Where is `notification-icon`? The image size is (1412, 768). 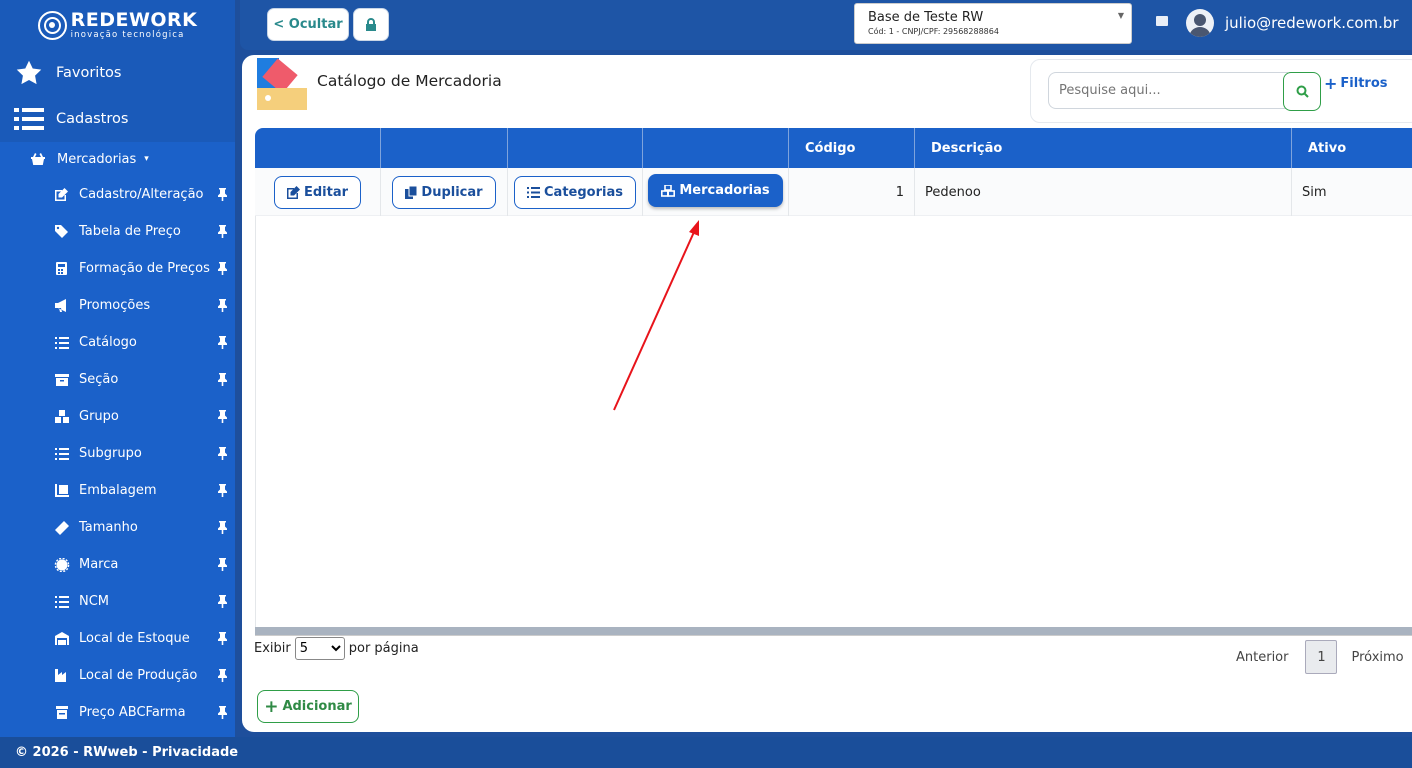 notification-icon is located at coordinates (1162, 21).